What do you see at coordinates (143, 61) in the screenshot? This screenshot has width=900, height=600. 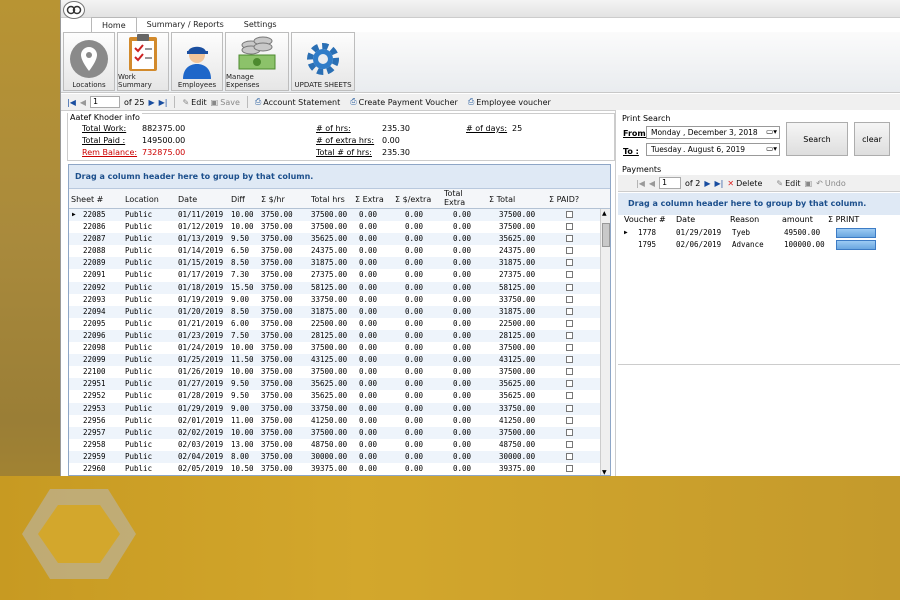 I see `work-summary-button: Work Summary` at bounding box center [143, 61].